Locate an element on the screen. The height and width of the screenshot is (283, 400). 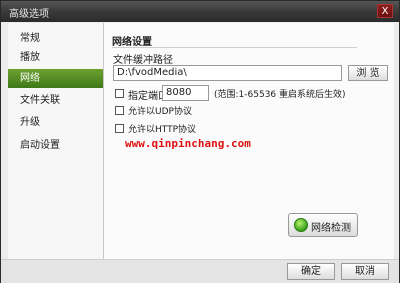
dialog-footer: 确定 取消 is located at coordinates (200, 271).